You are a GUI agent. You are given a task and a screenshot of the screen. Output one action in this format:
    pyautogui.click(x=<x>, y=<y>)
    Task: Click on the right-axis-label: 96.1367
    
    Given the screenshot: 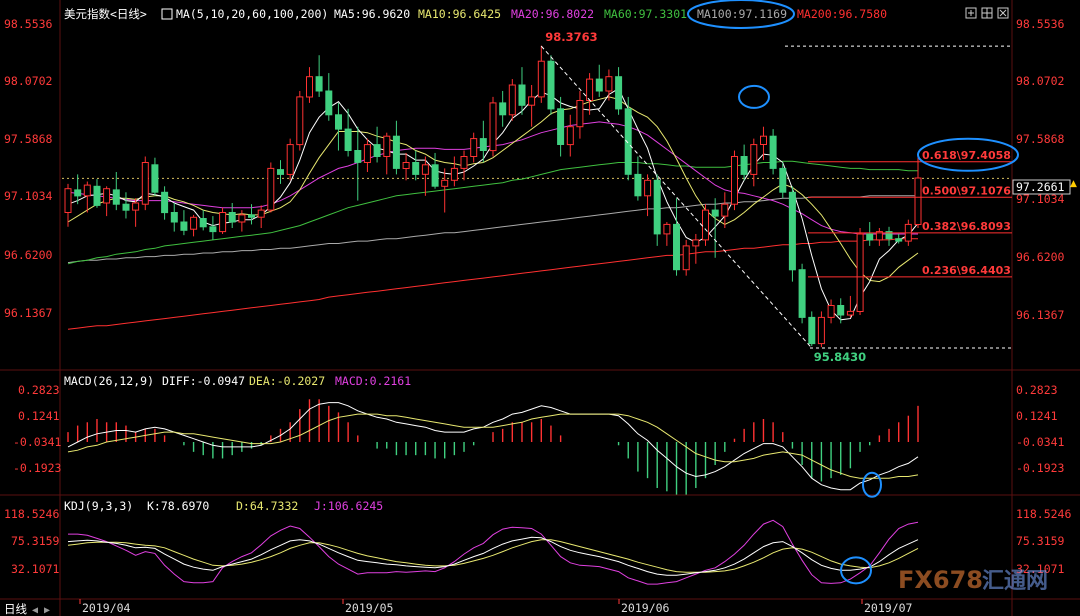 What is the action you would take?
    pyautogui.click(x=1040, y=315)
    